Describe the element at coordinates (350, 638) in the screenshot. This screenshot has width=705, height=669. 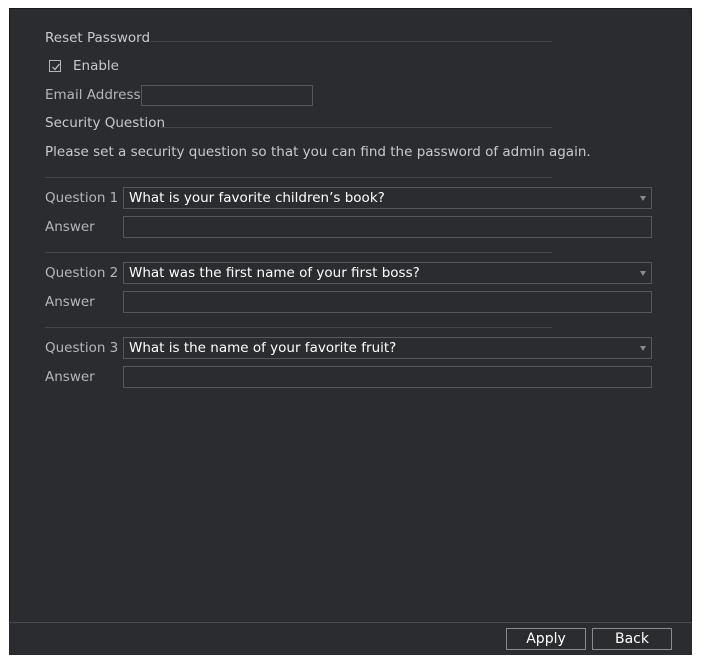
I see `footer-bar` at that location.